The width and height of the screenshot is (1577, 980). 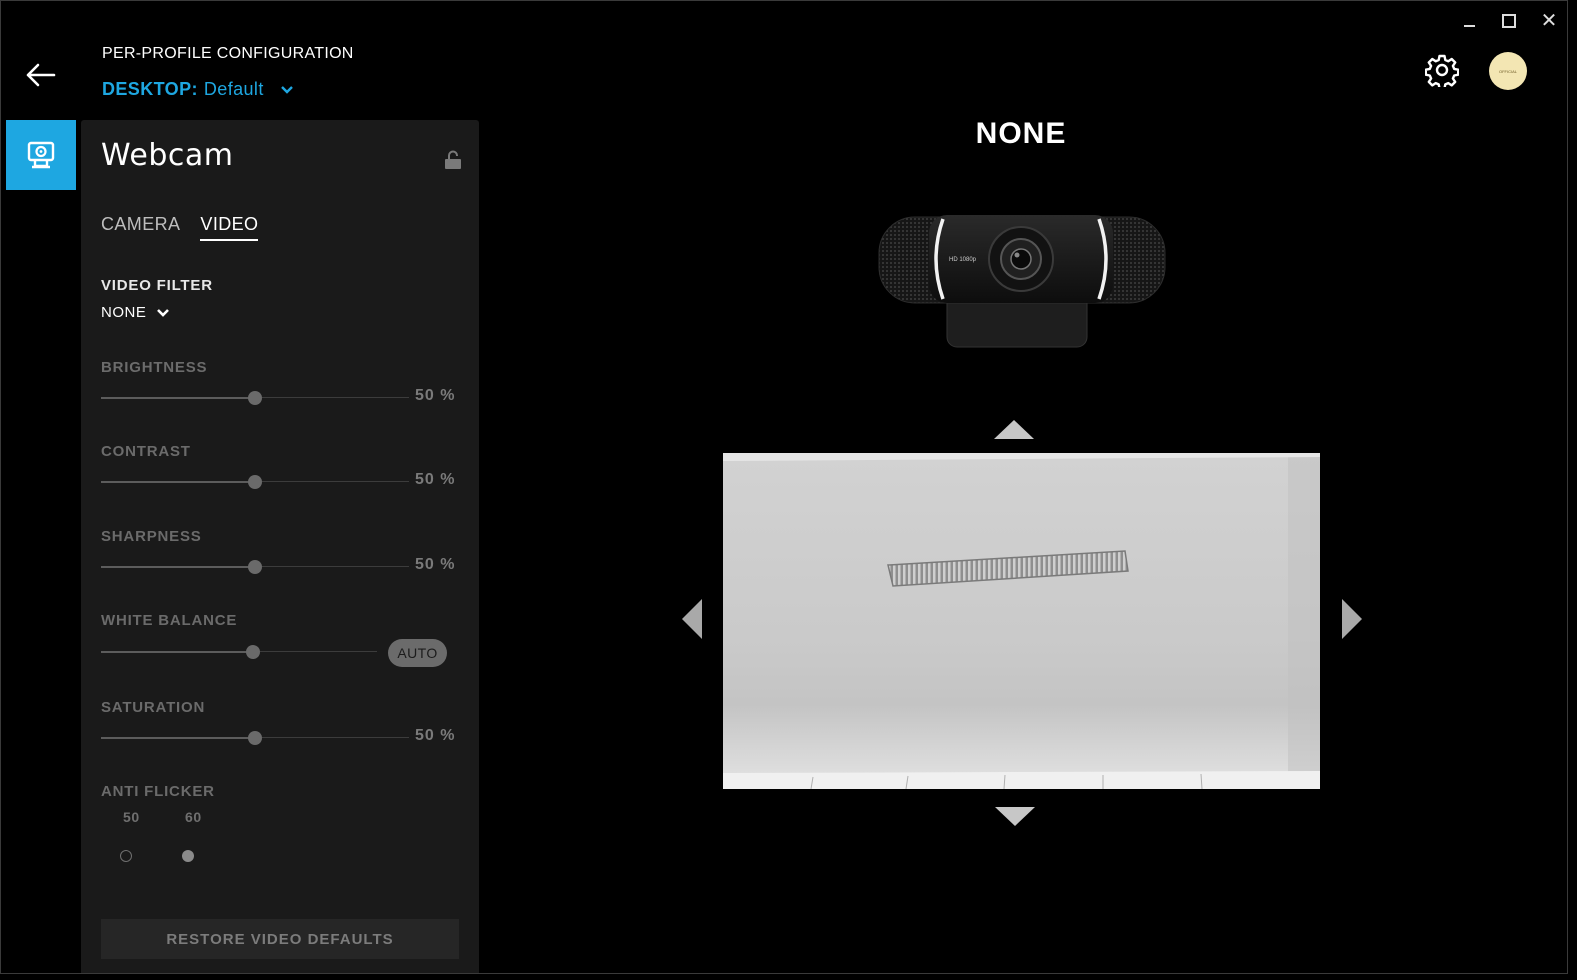 What do you see at coordinates (158, 791) in the screenshot?
I see `anti-flicker-label: ANTI FLICKER` at bounding box center [158, 791].